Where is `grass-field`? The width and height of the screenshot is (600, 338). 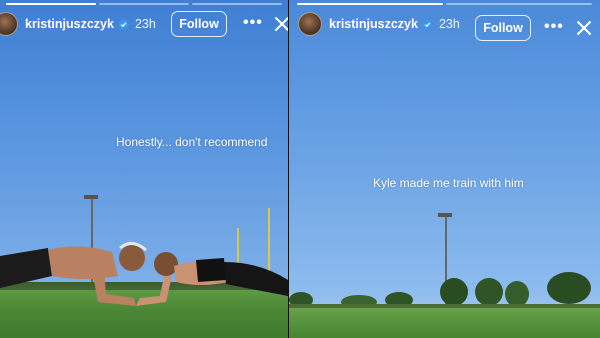
grass-field is located at coordinates (444, 323).